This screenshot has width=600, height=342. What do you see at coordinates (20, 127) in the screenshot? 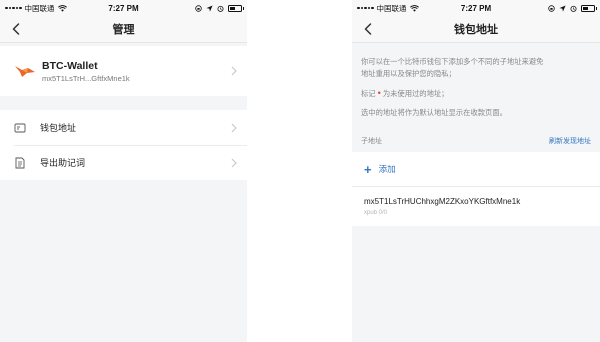
I see `wallet-address-icon` at bounding box center [20, 127].